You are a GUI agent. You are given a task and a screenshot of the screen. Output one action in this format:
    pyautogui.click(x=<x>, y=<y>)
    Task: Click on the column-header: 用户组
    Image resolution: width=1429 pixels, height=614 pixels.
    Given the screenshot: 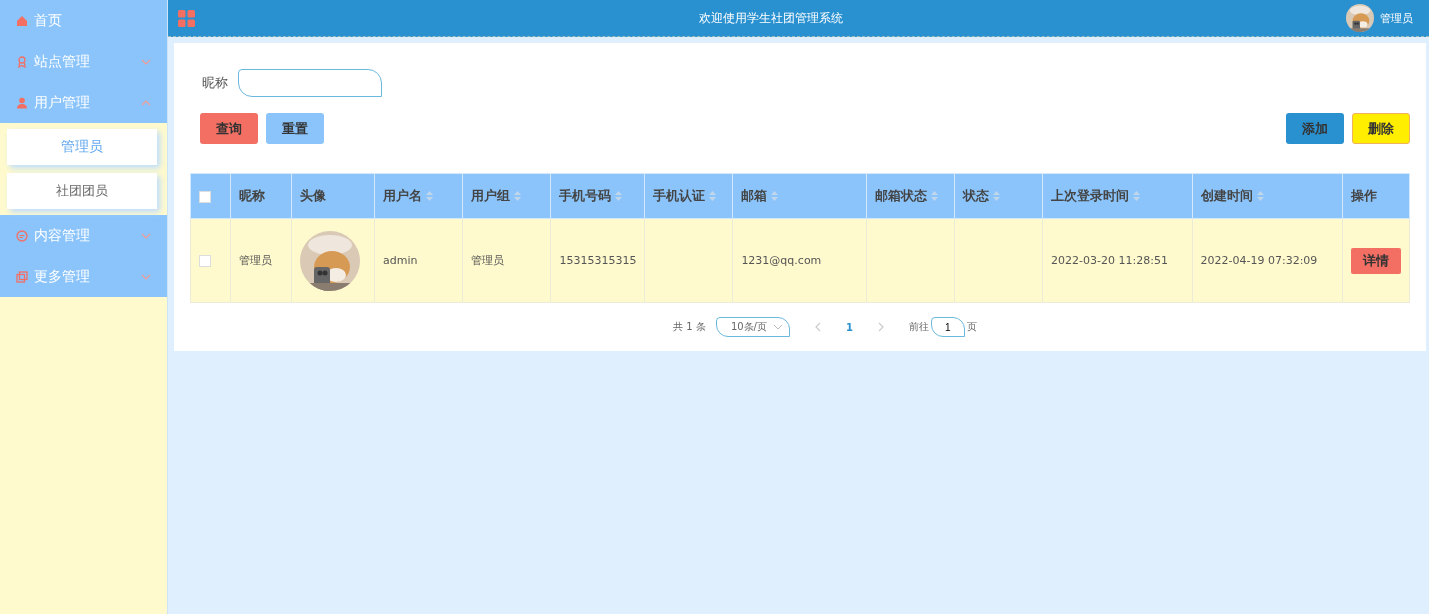 What is the action you would take?
    pyautogui.click(x=490, y=195)
    